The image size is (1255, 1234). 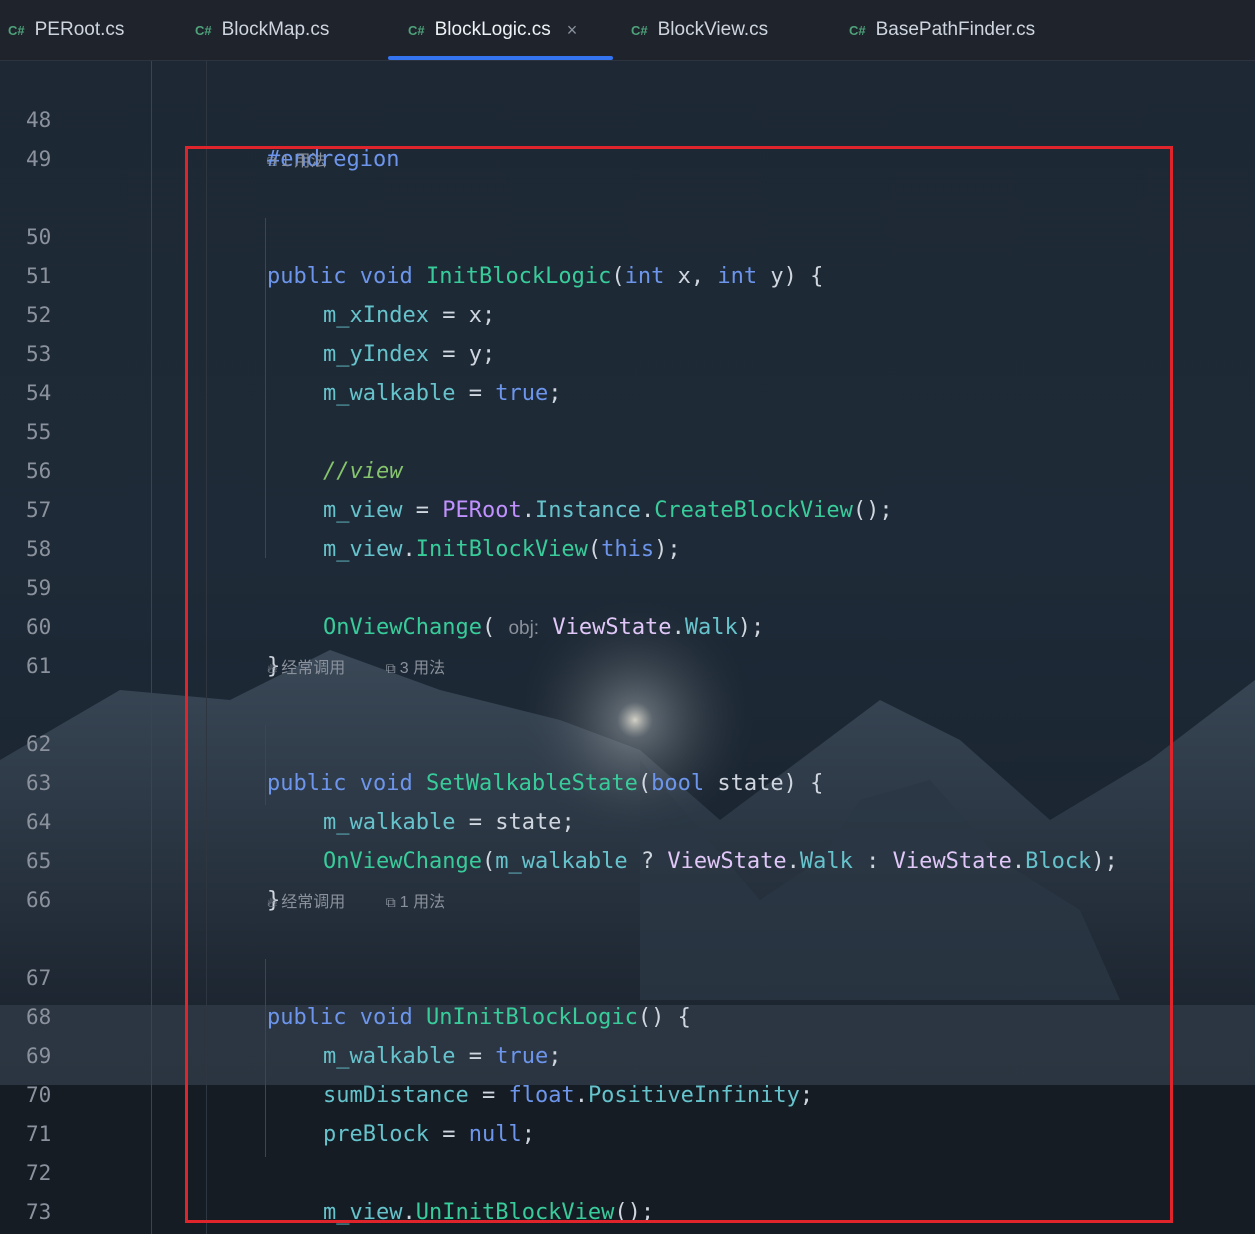 I want to click on code-line: 48 #endregion, so click(x=627, y=117).